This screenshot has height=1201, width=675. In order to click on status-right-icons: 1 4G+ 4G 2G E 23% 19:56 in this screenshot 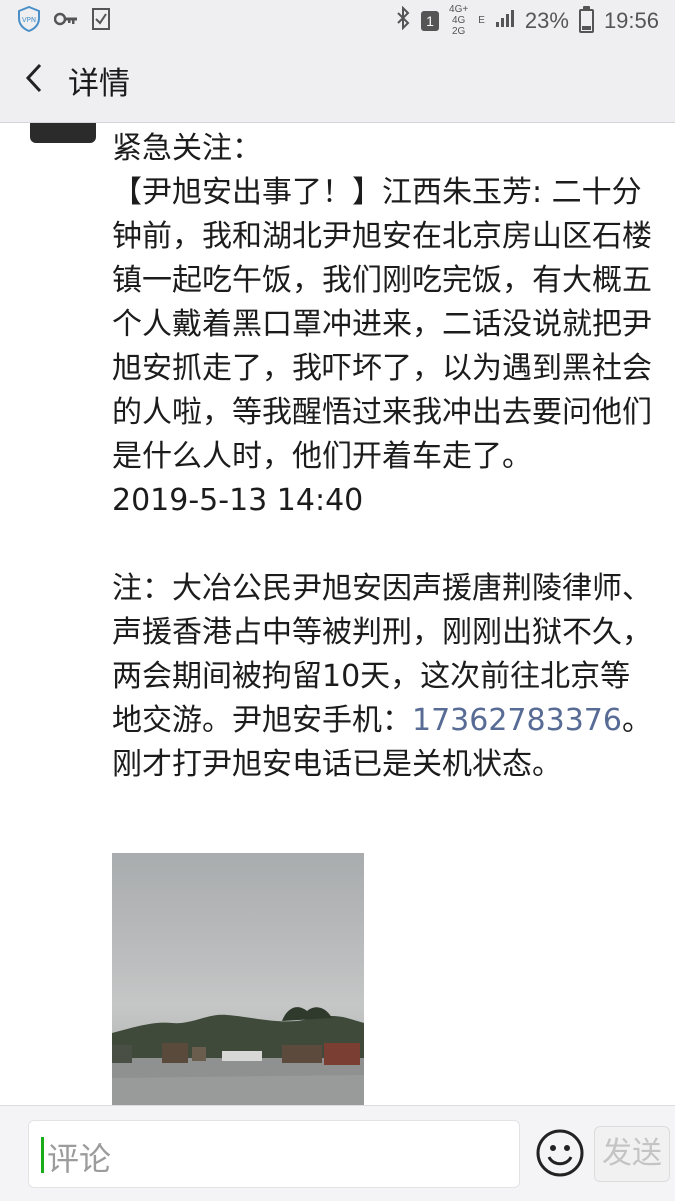, I will do `click(527, 20)`.